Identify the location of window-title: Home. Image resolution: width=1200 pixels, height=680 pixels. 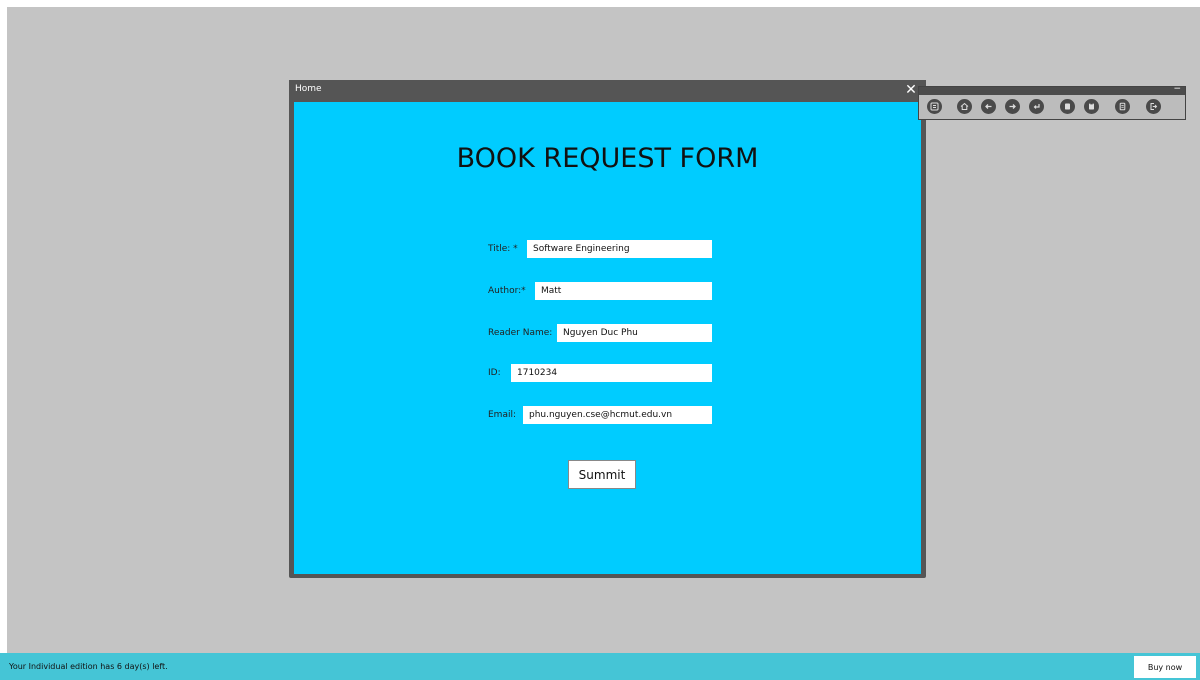
(308, 89).